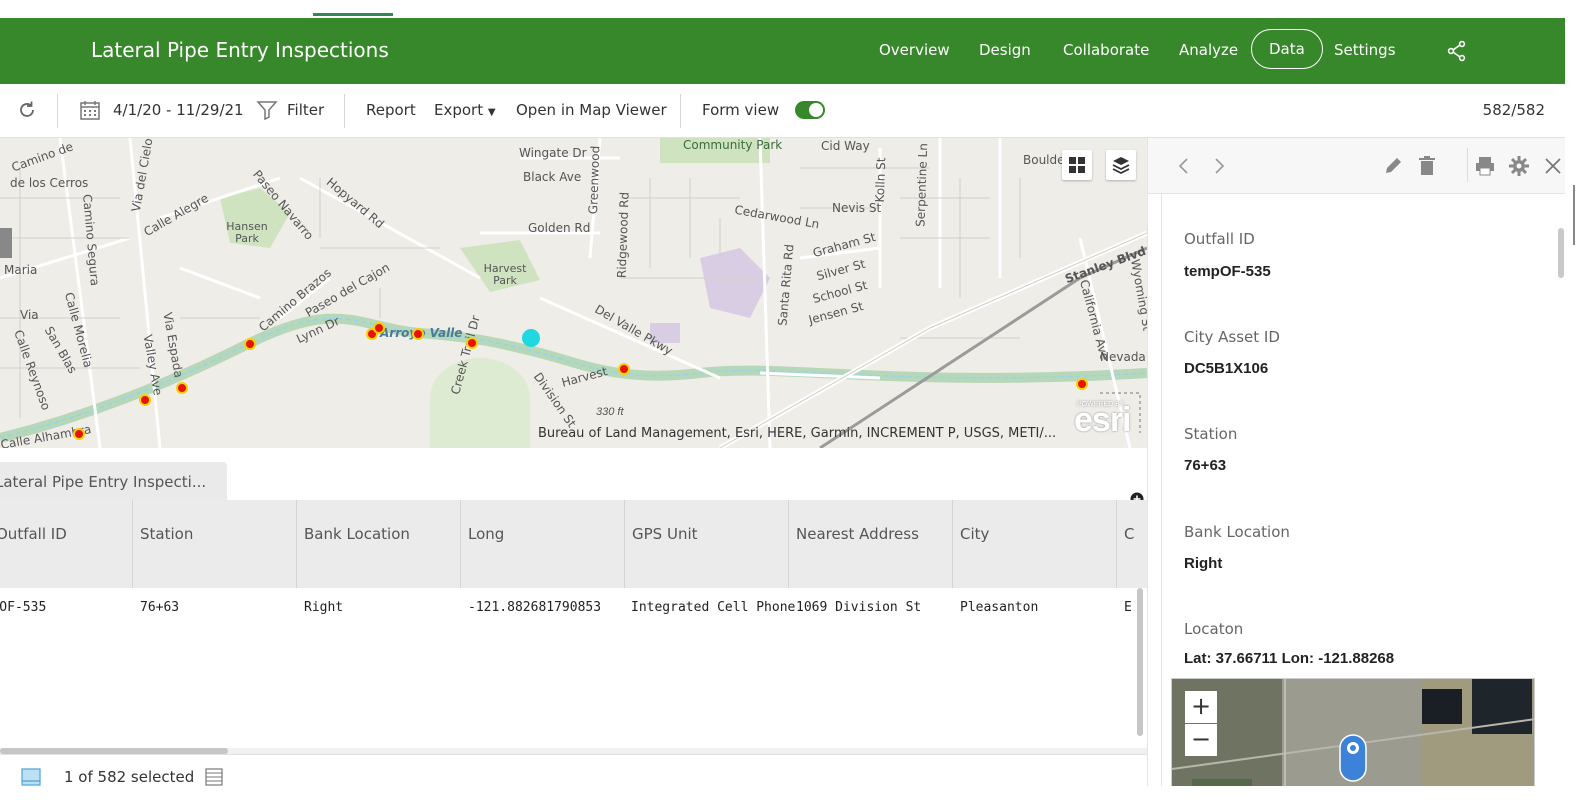  What do you see at coordinates (27, 110) in the screenshot?
I see `refresh-icon` at bounding box center [27, 110].